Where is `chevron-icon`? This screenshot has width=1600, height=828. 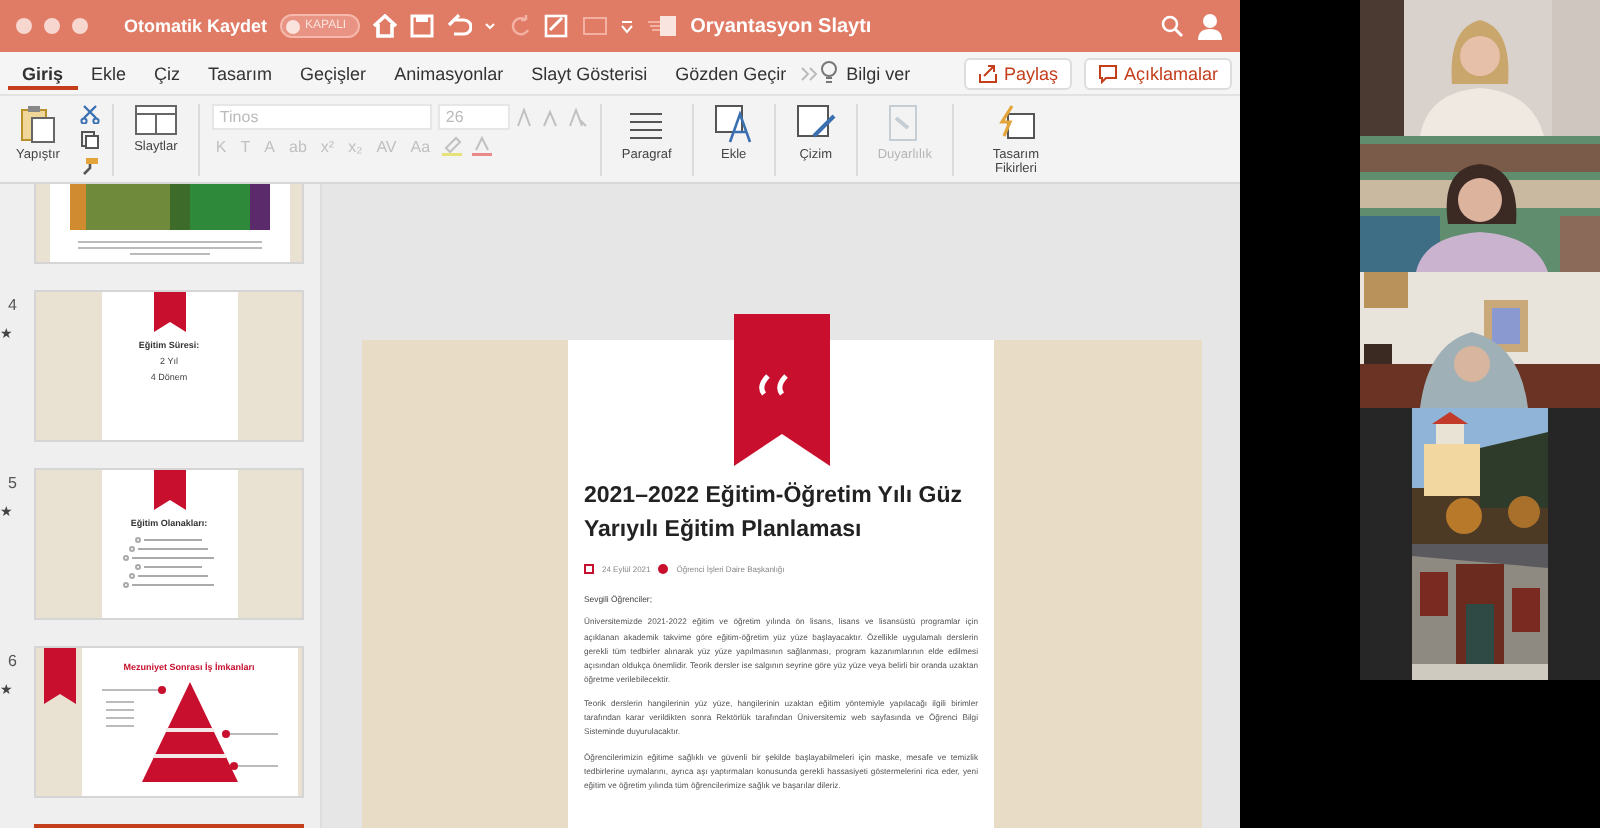
chevron-icon is located at coordinates (810, 73).